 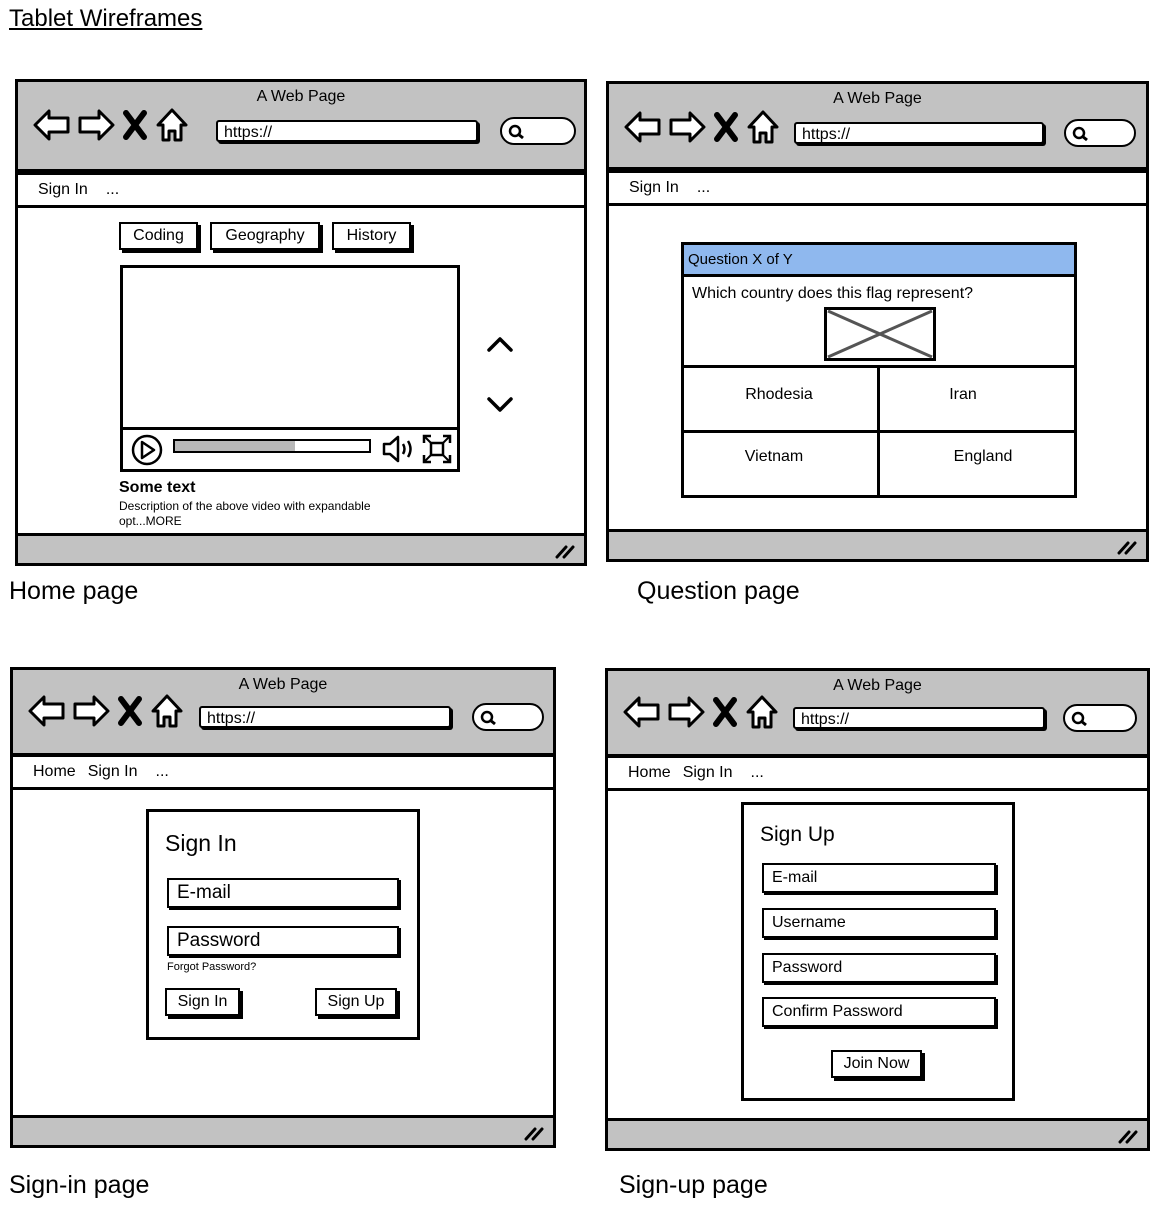 I want to click on answer-divider-horizontal, so click(x=879, y=431).